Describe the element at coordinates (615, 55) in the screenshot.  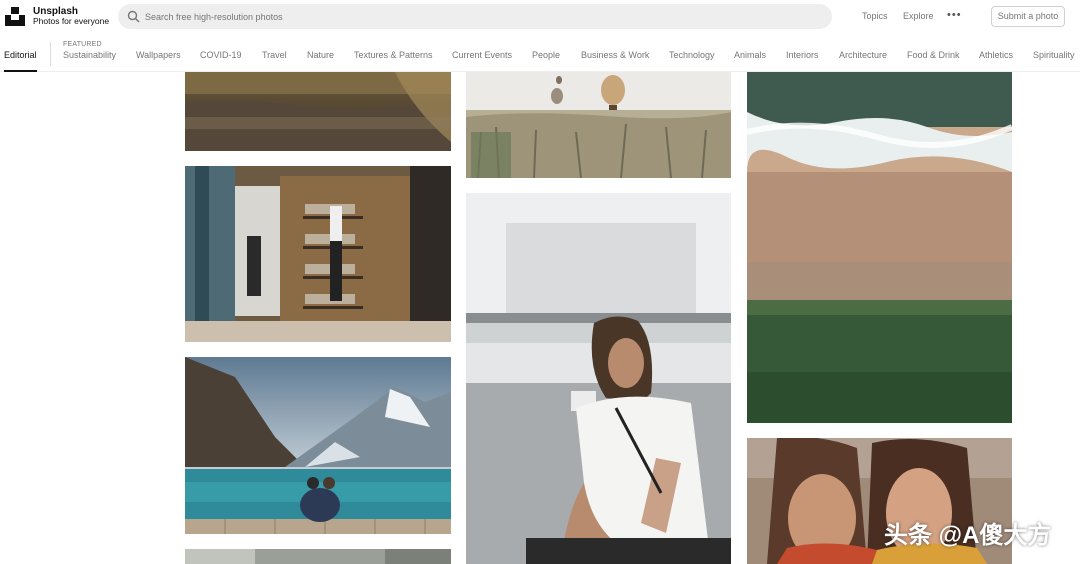
I see `tab-business-work: Business & Work` at that location.